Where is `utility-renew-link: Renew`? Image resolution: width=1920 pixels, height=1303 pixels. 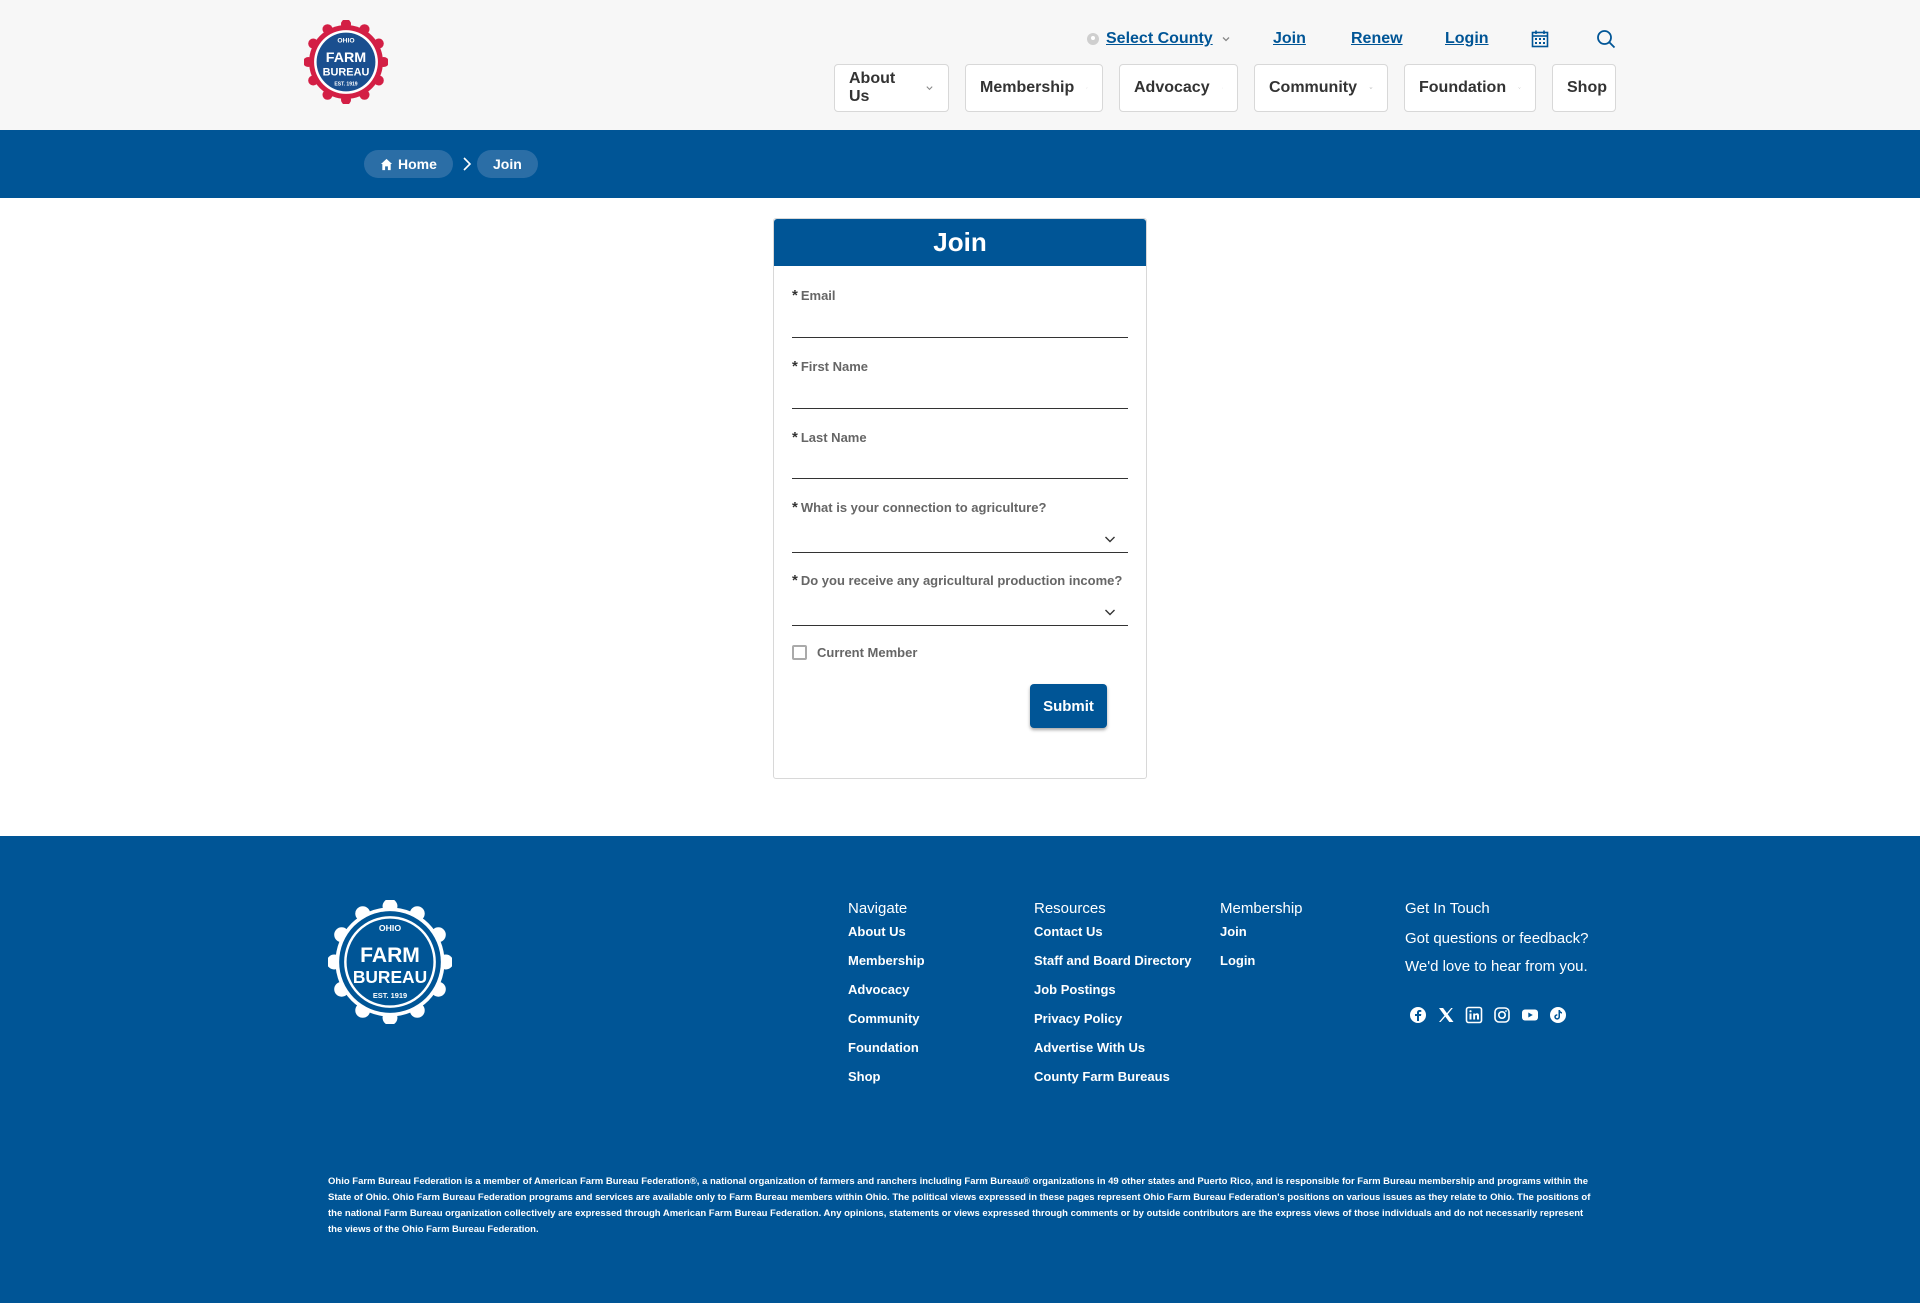
utility-renew-link: Renew is located at coordinates (1377, 39).